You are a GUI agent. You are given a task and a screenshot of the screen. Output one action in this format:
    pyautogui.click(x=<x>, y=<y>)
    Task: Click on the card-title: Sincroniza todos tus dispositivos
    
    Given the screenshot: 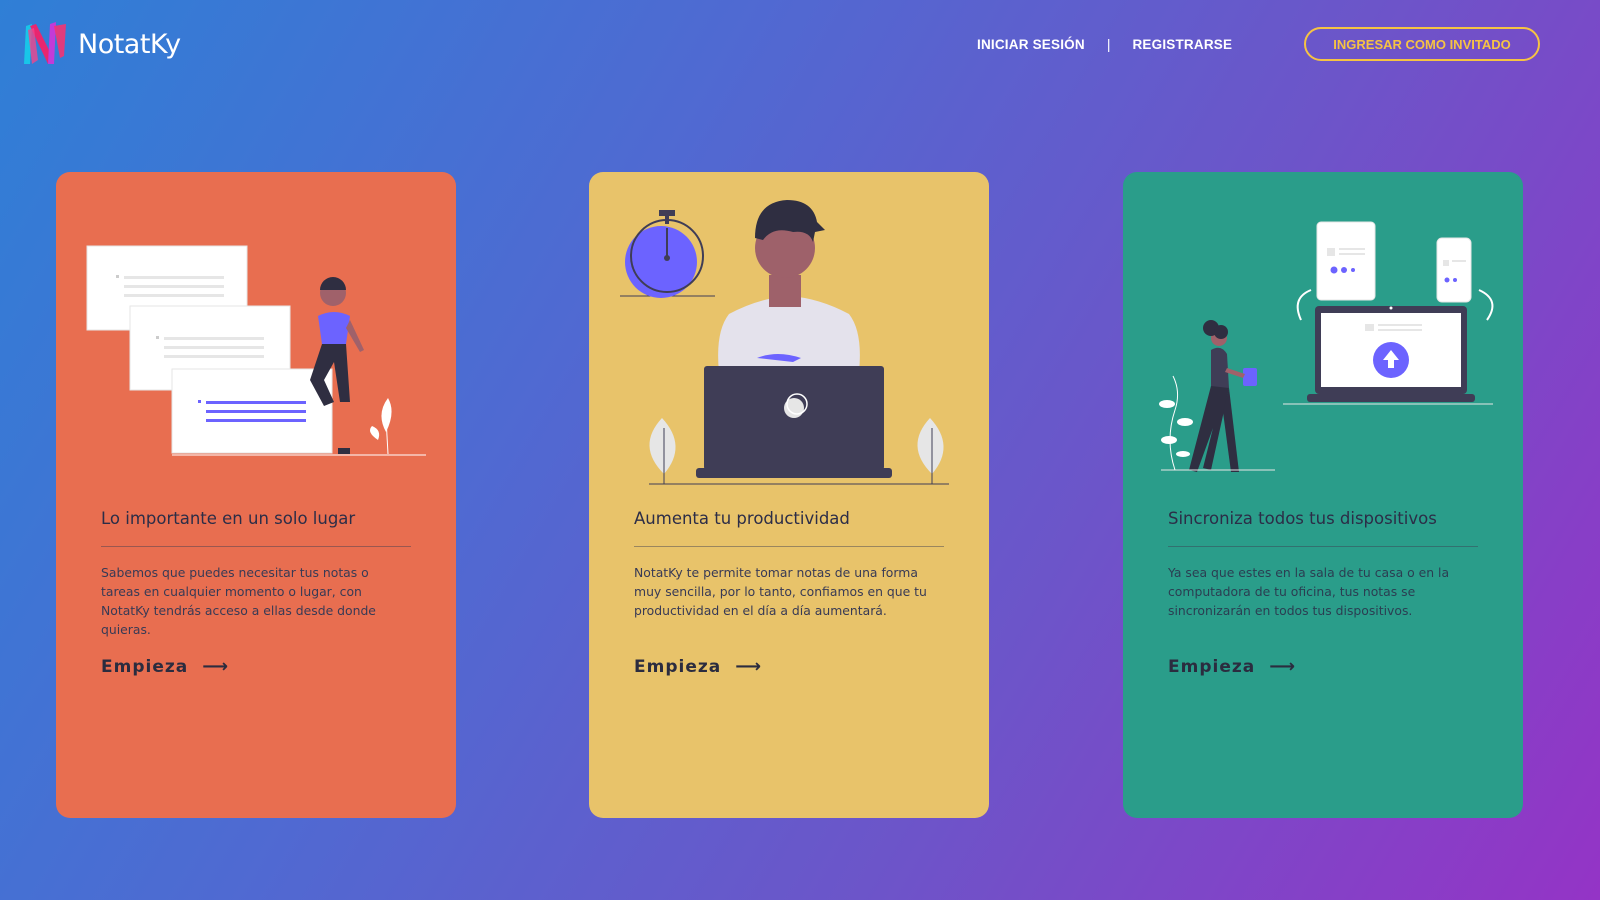 What is the action you would take?
    pyautogui.click(x=1302, y=518)
    